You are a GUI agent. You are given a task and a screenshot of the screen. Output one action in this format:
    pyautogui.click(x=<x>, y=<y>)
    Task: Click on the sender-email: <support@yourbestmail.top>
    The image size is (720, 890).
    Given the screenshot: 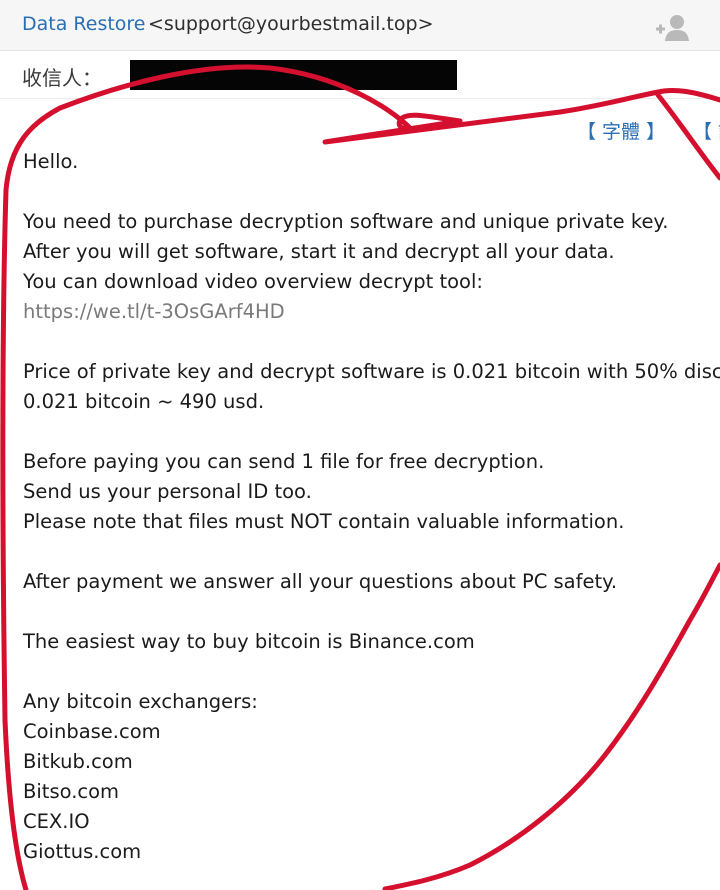 What is the action you would take?
    pyautogui.click(x=291, y=24)
    